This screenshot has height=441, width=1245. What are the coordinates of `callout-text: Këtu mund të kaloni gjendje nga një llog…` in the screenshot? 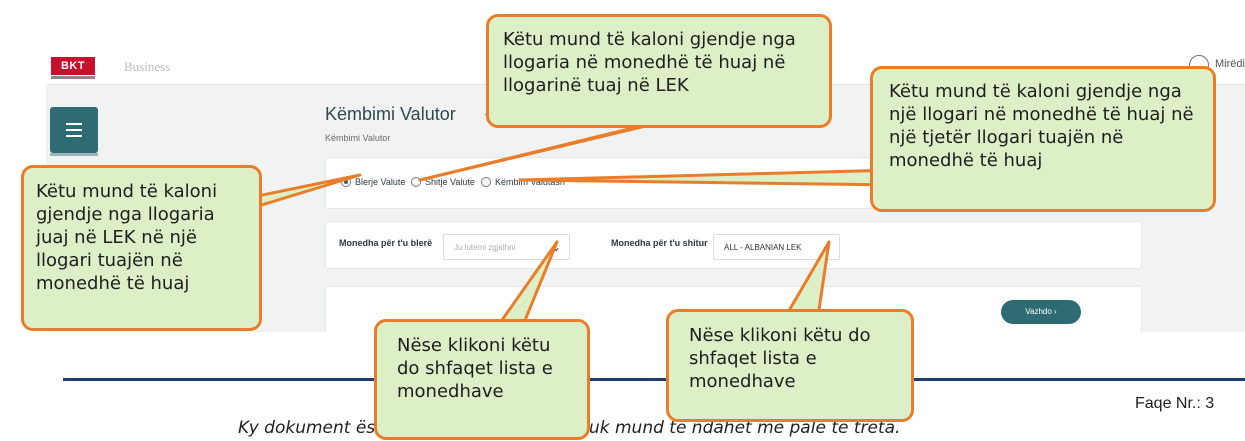 It's located at (1041, 126).